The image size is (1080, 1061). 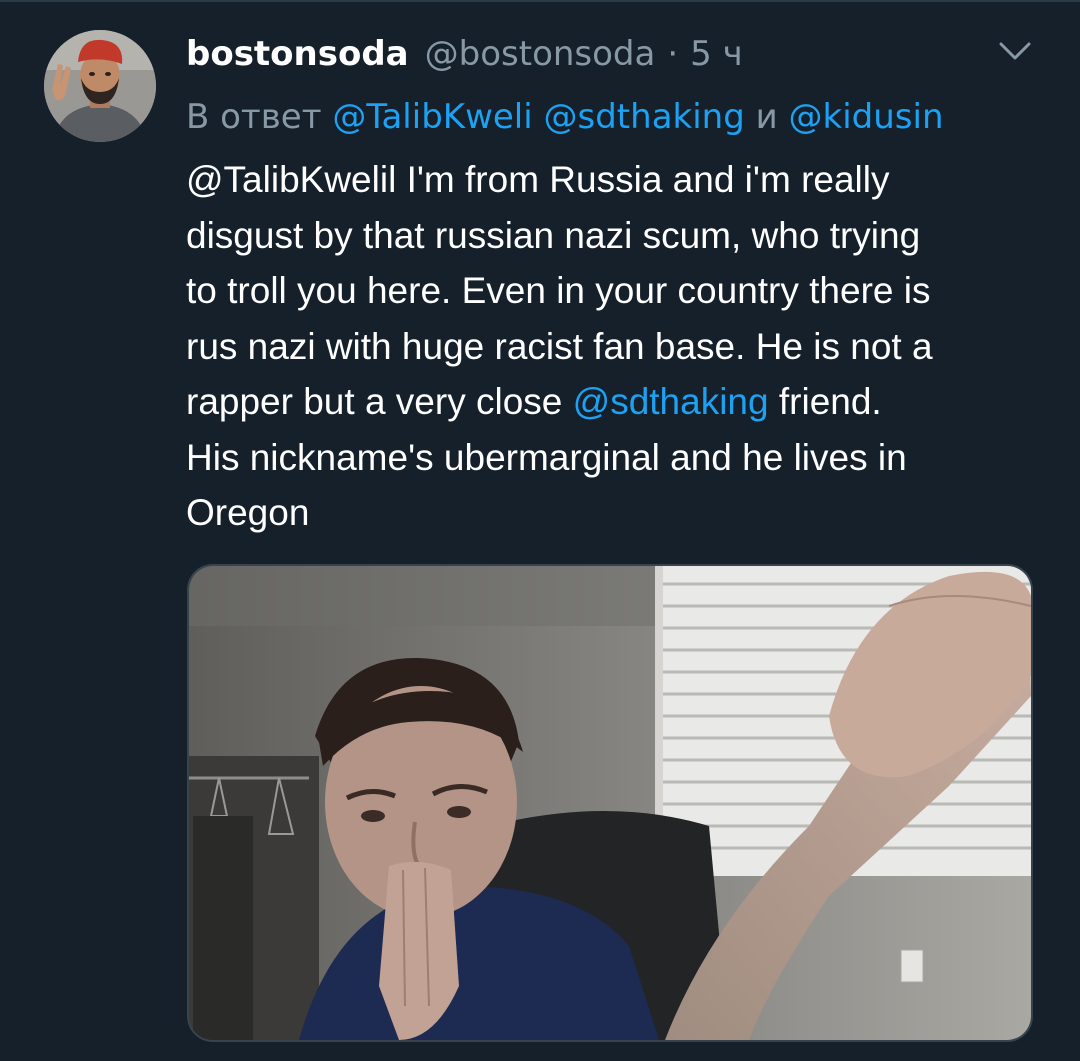 I want to click on tweet-timestamp: 5 ч, so click(x=716, y=54).